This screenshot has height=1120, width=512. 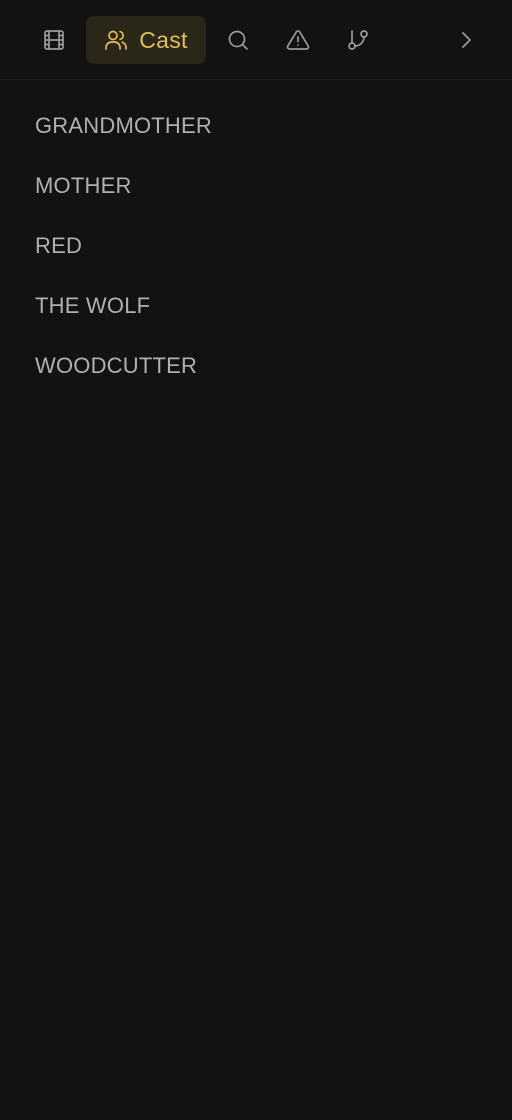 What do you see at coordinates (123, 126) in the screenshot?
I see `cast-item-grandmother: GRANDMOTHER` at bounding box center [123, 126].